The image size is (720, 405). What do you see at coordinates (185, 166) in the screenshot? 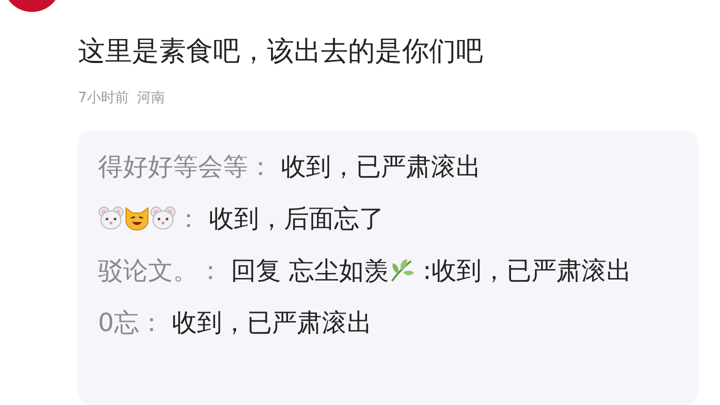
I see `reply-author: 得好好等会等：` at bounding box center [185, 166].